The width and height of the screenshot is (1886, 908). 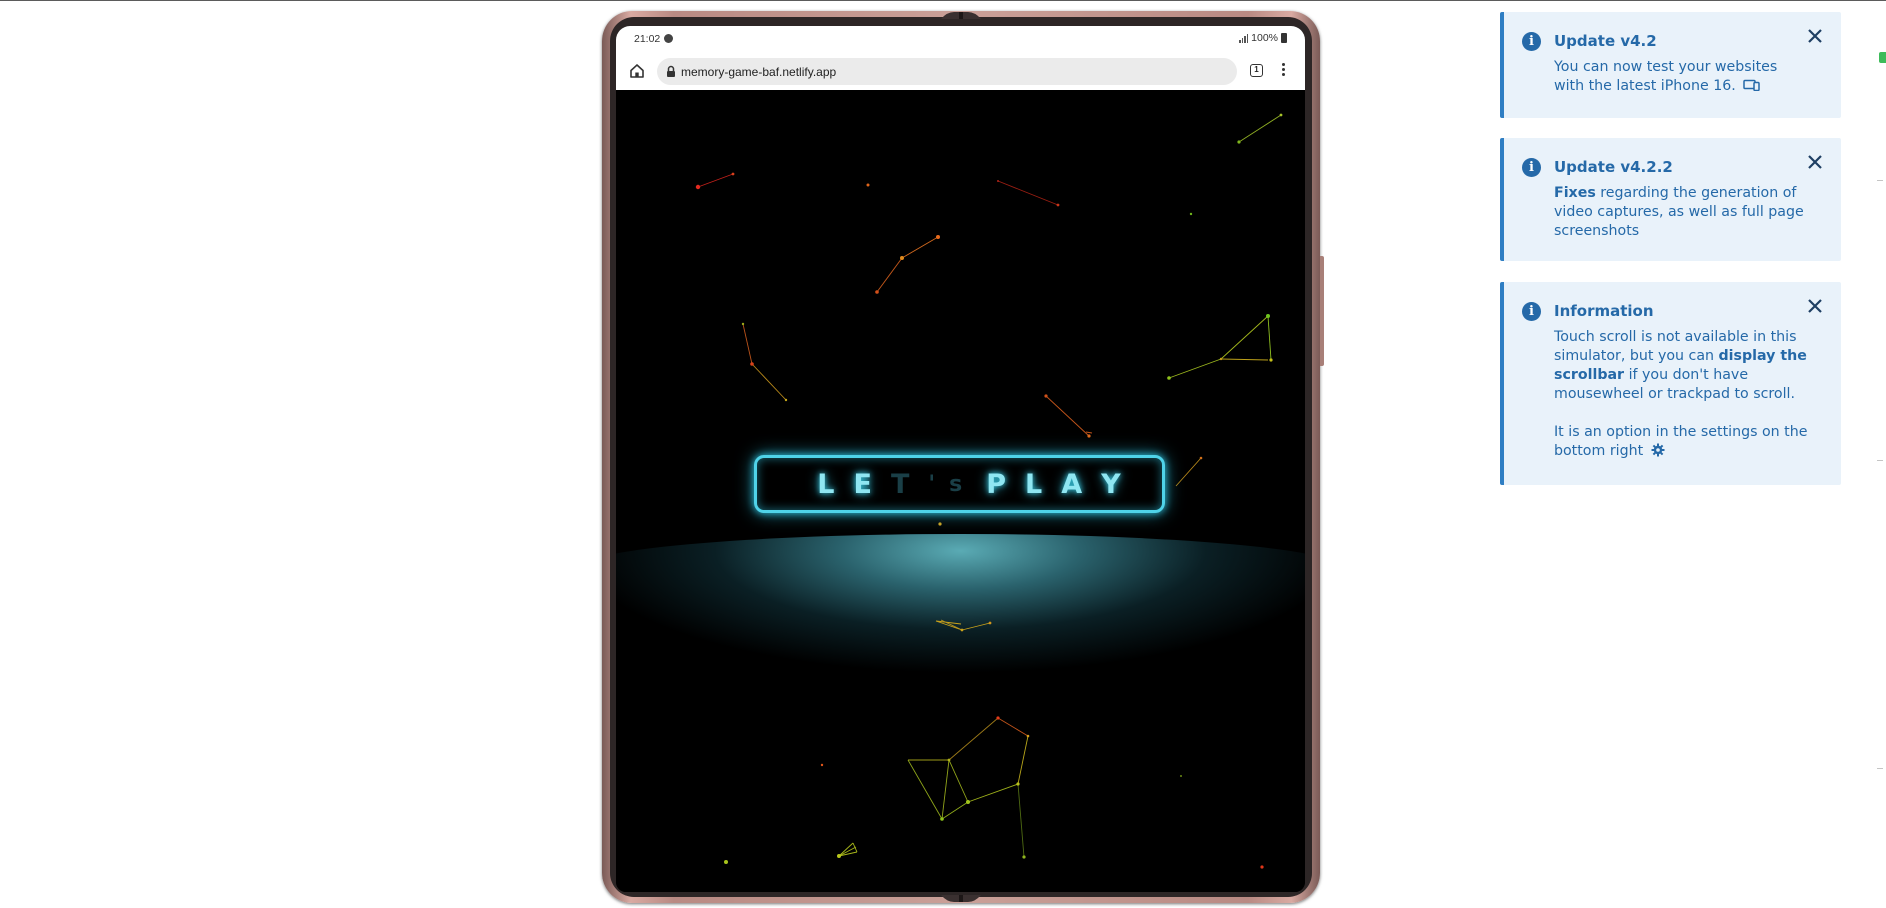 I want to click on play-letter-8: Y, so click(x=1111, y=484).